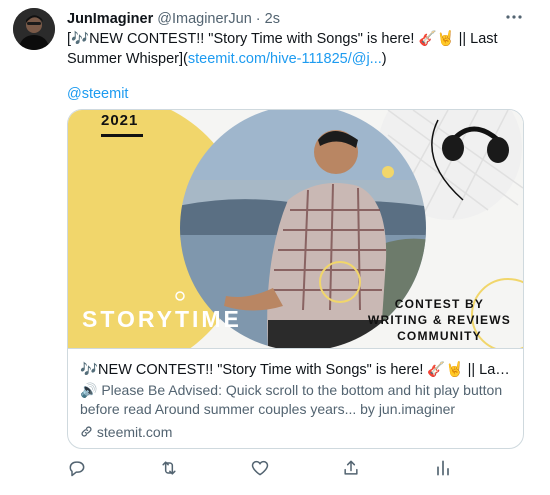 This screenshot has width=550, height=495. What do you see at coordinates (162, 319) in the screenshot?
I see `card-image-title: STORYTIME` at bounding box center [162, 319].